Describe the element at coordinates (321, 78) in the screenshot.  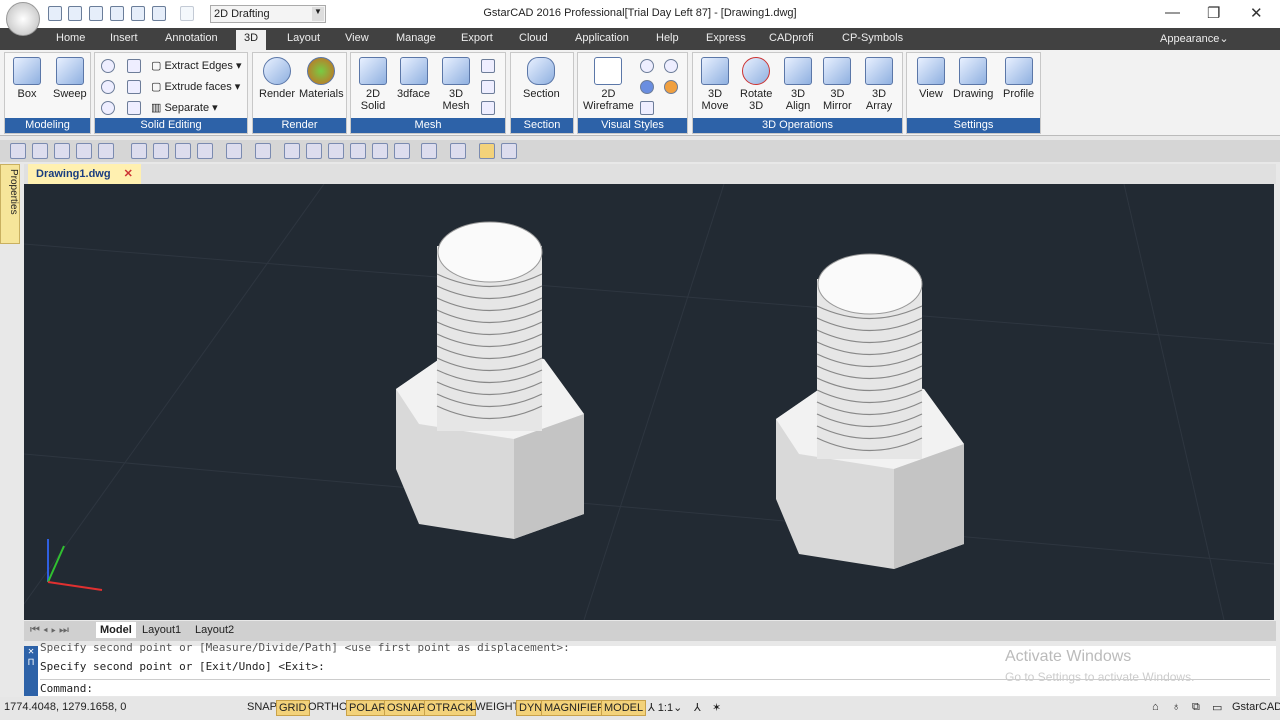
I see `materials-button: Materials` at that location.